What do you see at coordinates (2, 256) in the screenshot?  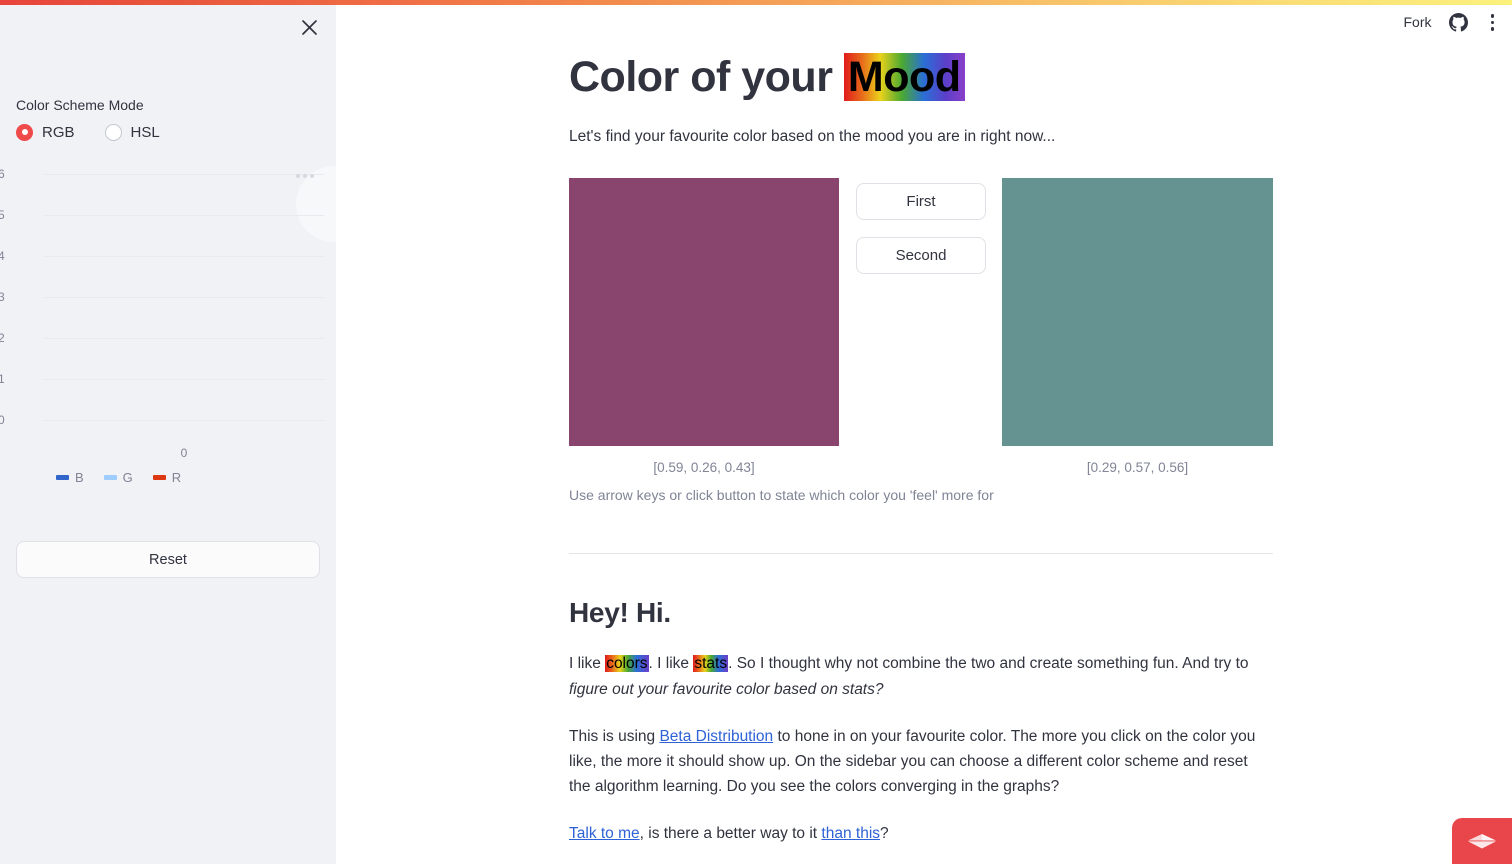 I see `y-axis-tick: 0.4` at bounding box center [2, 256].